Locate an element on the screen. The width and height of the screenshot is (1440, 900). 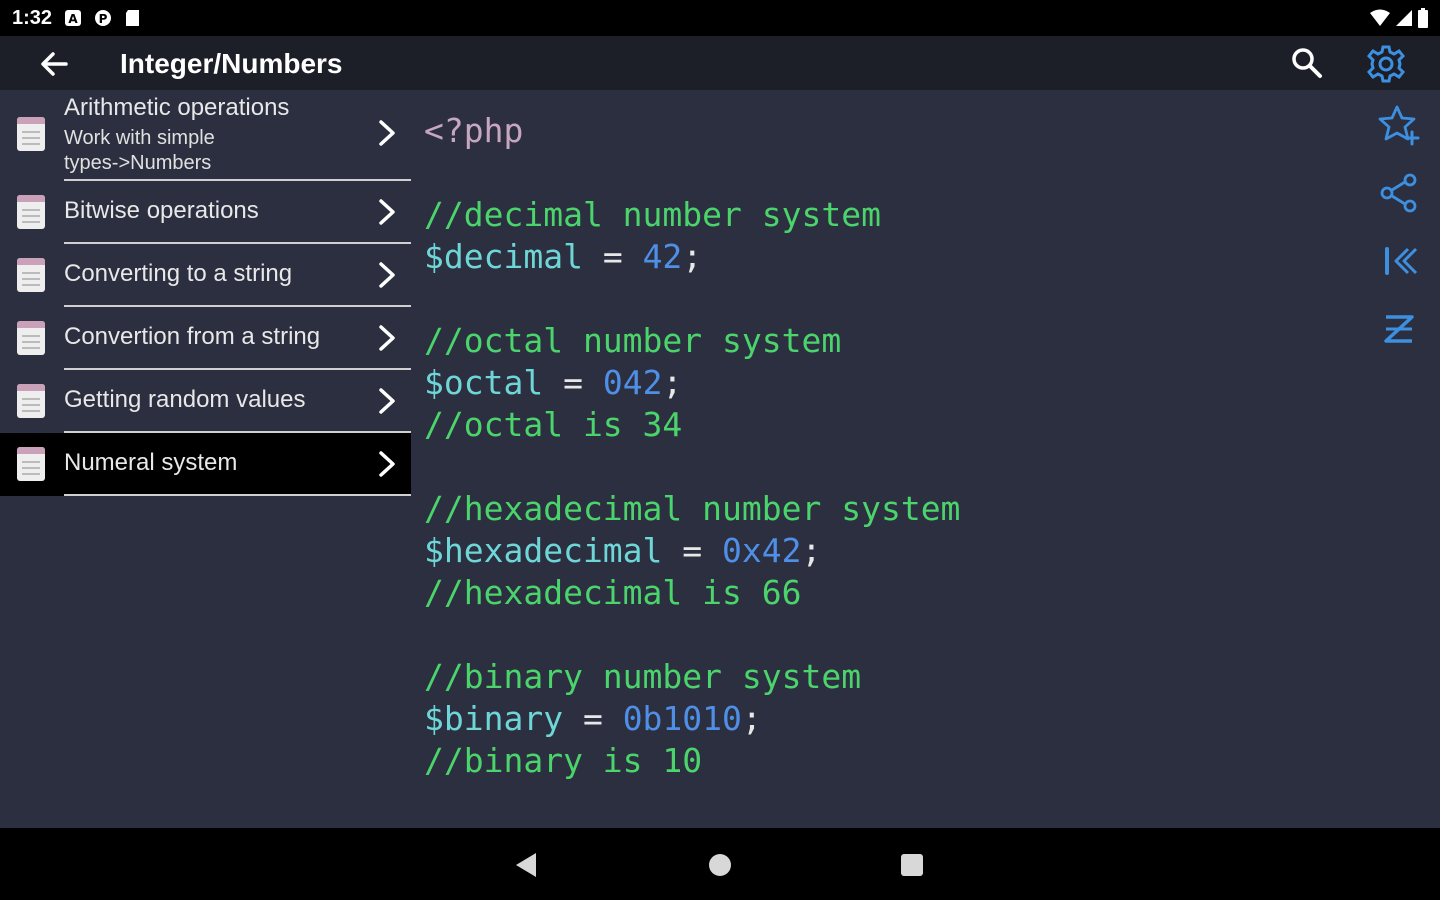
system-nav-bar is located at coordinates (720, 864).